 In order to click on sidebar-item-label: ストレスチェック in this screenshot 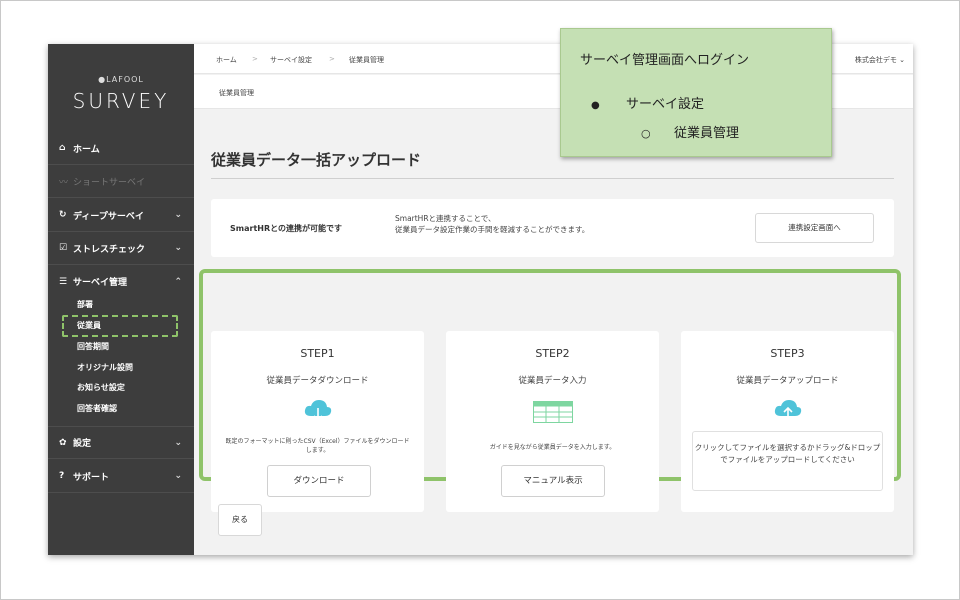, I will do `click(109, 249)`.